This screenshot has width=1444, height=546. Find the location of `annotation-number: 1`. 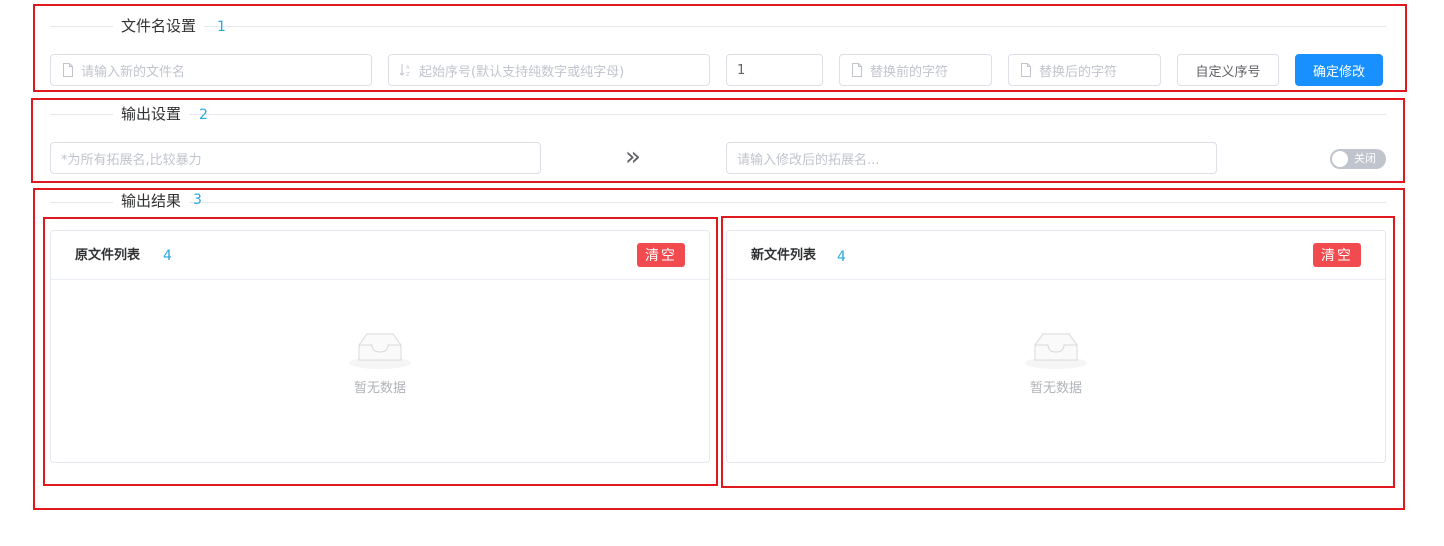

annotation-number: 1 is located at coordinates (221, 27).